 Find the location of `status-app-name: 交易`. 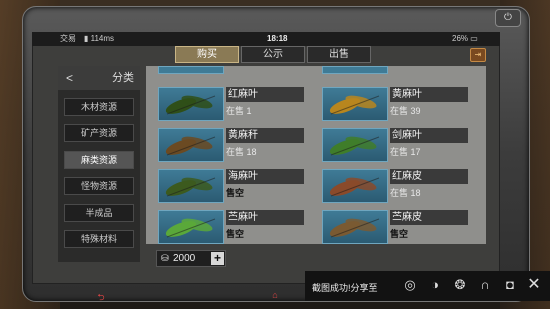

status-app-name: 交易 is located at coordinates (68, 38).